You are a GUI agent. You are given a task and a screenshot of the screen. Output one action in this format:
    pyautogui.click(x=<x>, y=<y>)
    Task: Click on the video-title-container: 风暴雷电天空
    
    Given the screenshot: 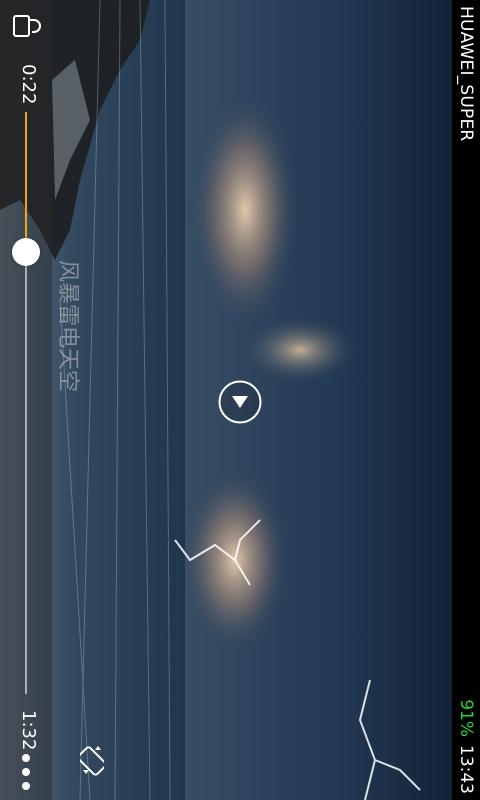 What is the action you would take?
    pyautogui.click(x=67, y=380)
    